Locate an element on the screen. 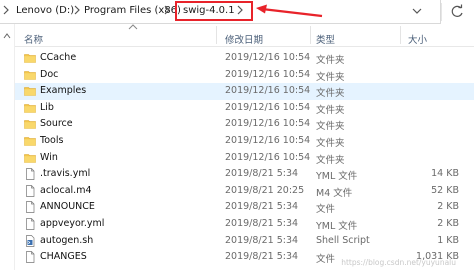 This screenshot has height=270, width=474. file-row: Win 2019/12/16 10:54 文件夹 is located at coordinates (244, 158).